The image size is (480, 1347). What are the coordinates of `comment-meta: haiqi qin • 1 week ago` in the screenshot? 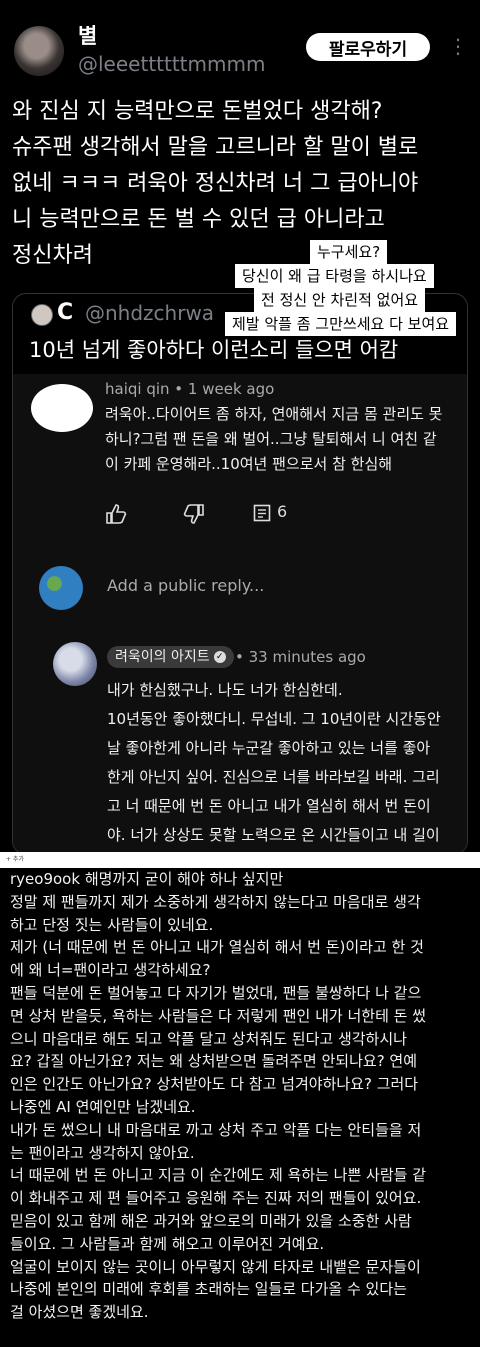 It's located at (190, 389).